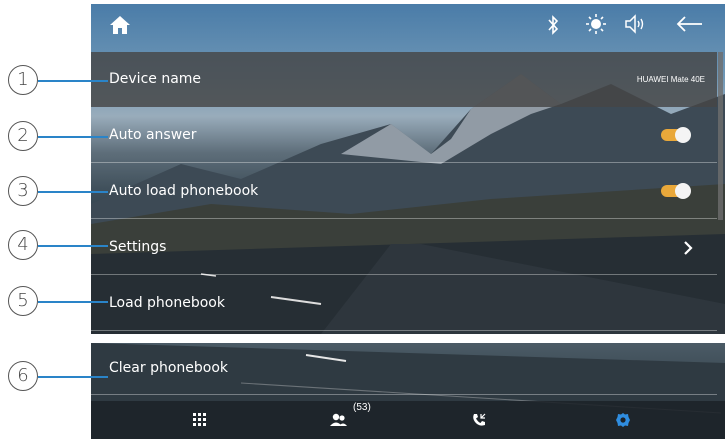 The image size is (725, 439). I want to click on callout-6: 6, so click(23, 376).